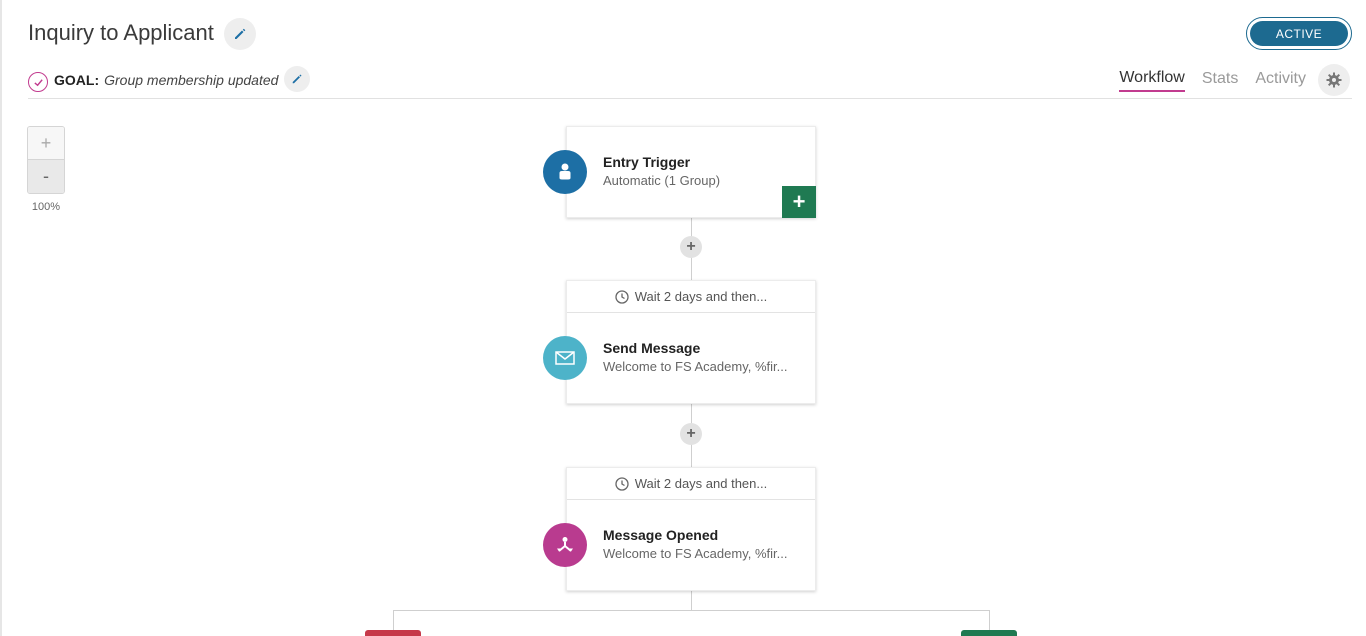 This screenshot has height=636, width=1366. Describe the element at coordinates (1220, 80) in the screenshot. I see `tab-stats: Stats` at that location.